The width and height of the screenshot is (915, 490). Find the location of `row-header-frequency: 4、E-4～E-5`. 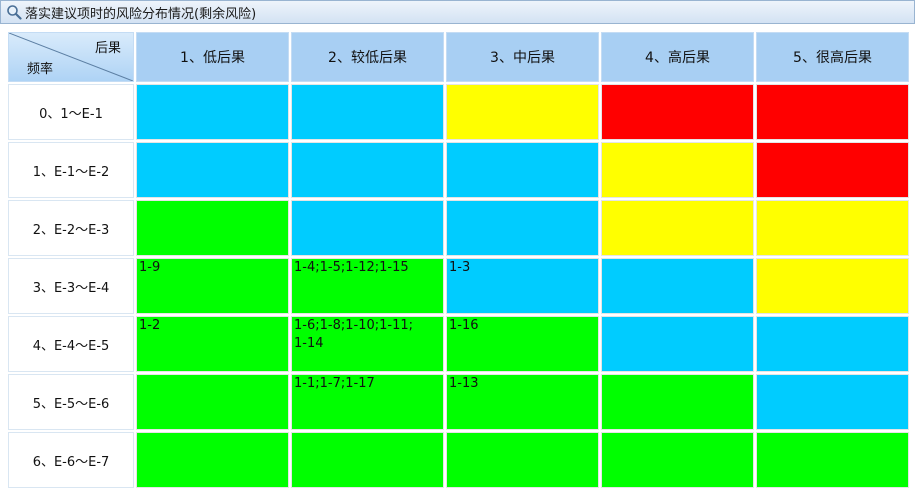

row-header-frequency: 4、E-4～E-5 is located at coordinates (71, 344).